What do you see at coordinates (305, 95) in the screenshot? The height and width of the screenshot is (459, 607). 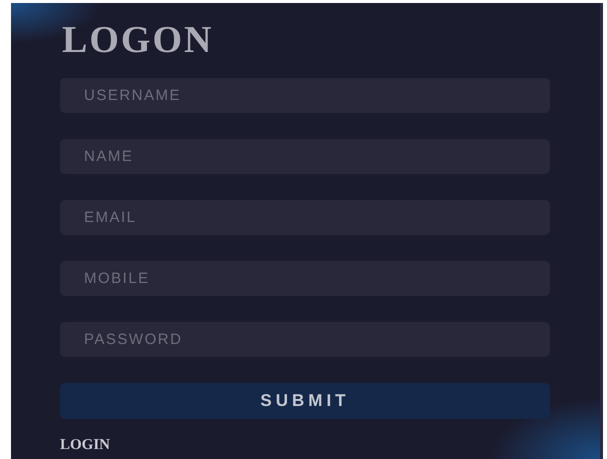 I see `input-field: USERNAME` at bounding box center [305, 95].